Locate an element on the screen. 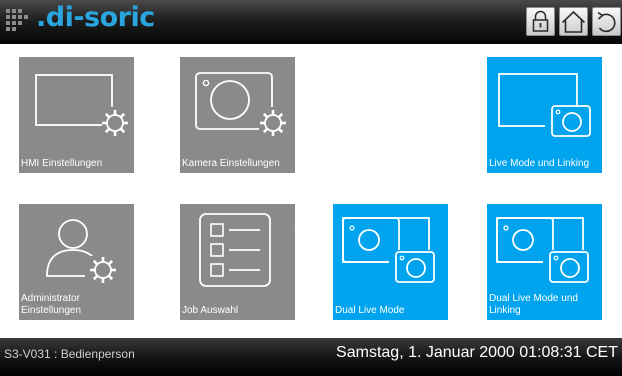 The image size is (622, 376). back-button is located at coordinates (606, 21).